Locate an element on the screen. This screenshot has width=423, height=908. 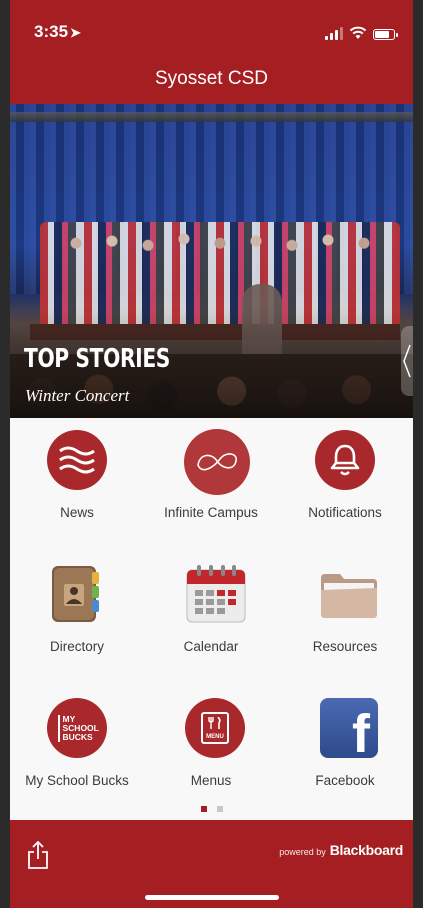
story-caption: Winter Concert is located at coordinates (77, 396).